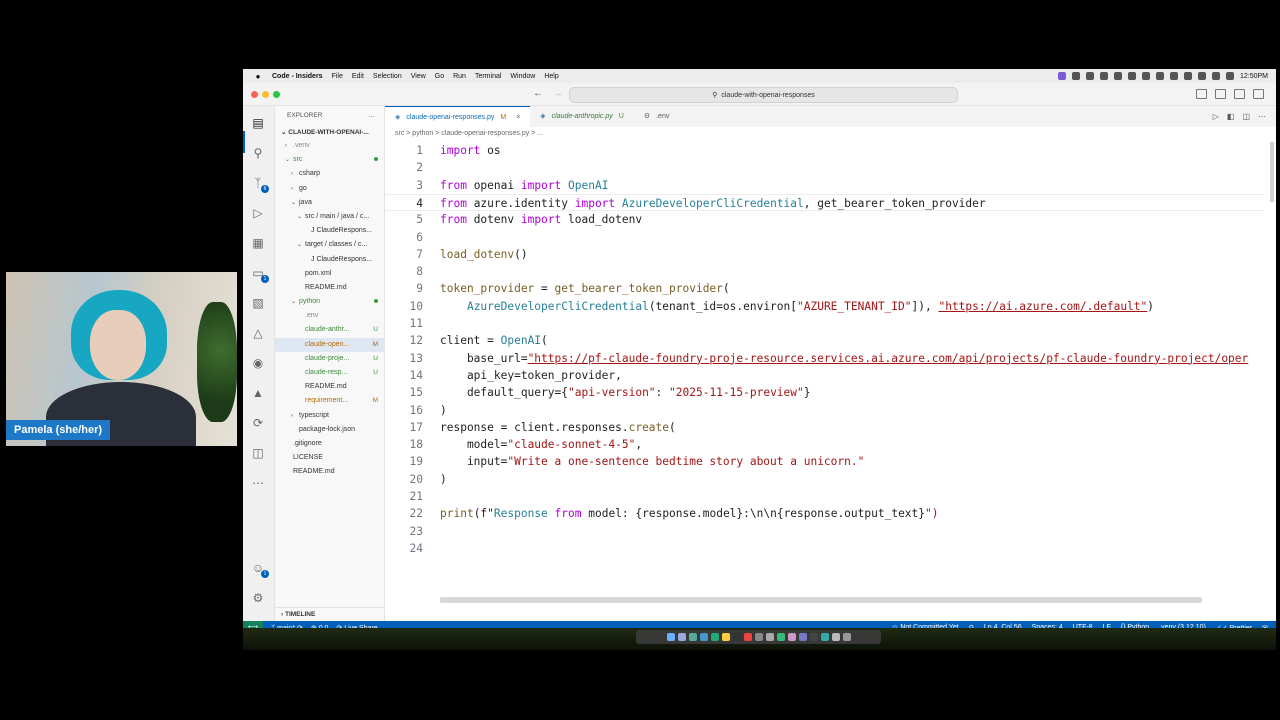  I want to click on zoom-window-button, so click(276, 94).